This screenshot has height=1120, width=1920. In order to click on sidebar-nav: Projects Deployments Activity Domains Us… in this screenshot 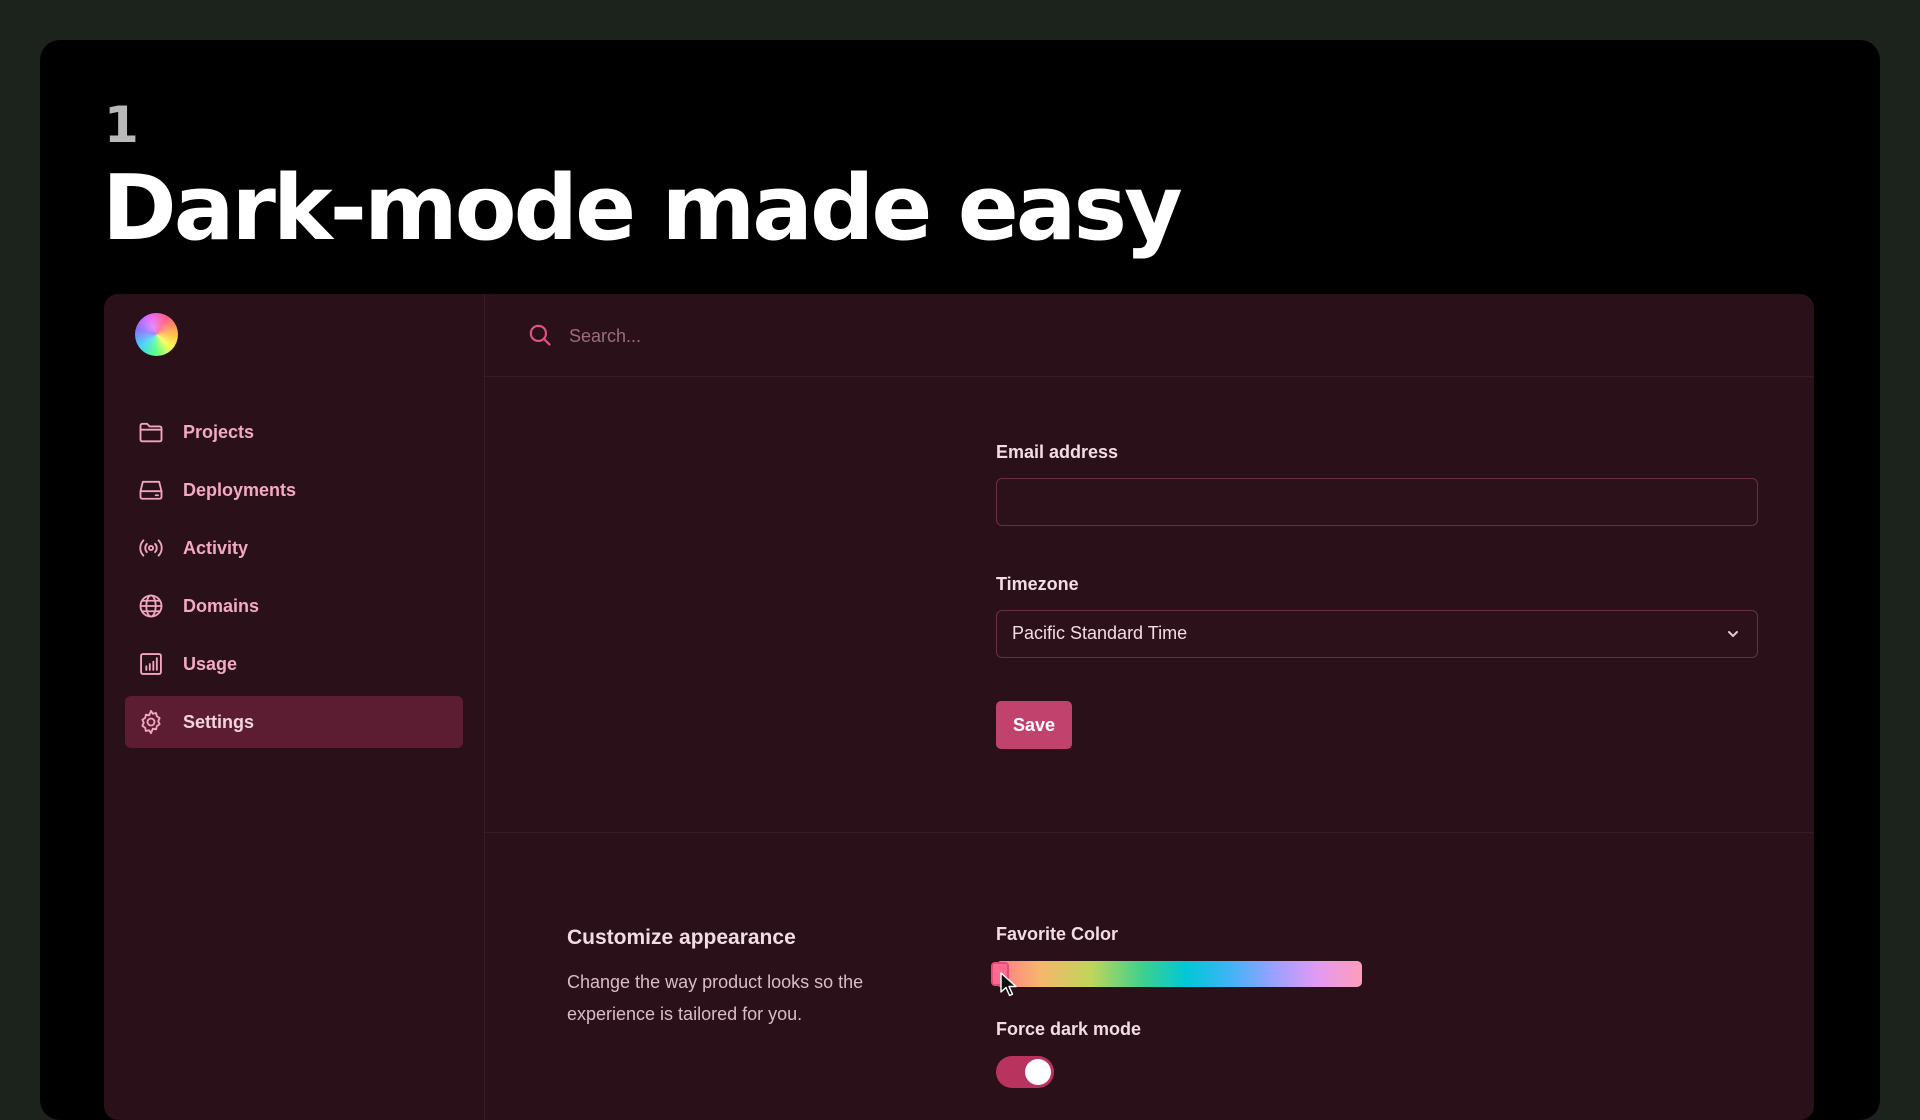, I will do `click(294, 580)`.